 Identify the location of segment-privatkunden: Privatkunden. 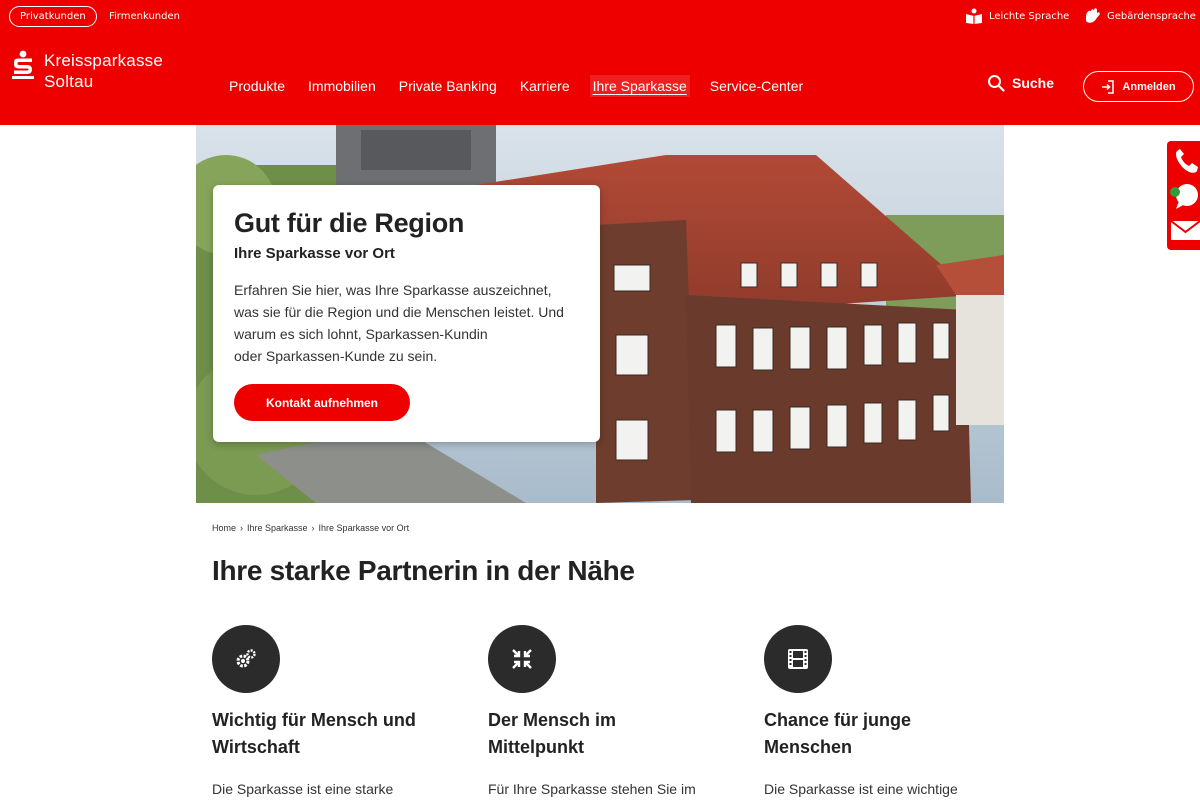
(53, 16).